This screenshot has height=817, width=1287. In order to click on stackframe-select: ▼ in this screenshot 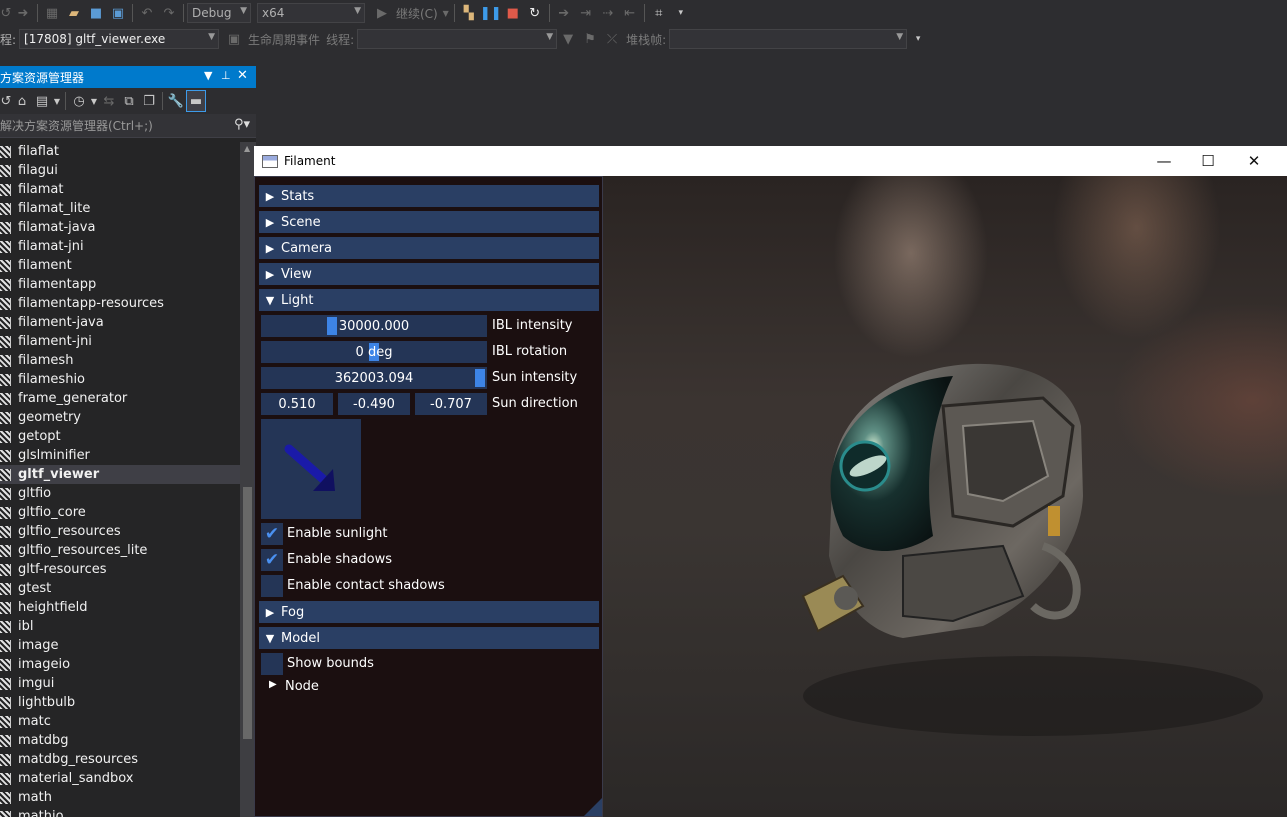, I will do `click(788, 39)`.